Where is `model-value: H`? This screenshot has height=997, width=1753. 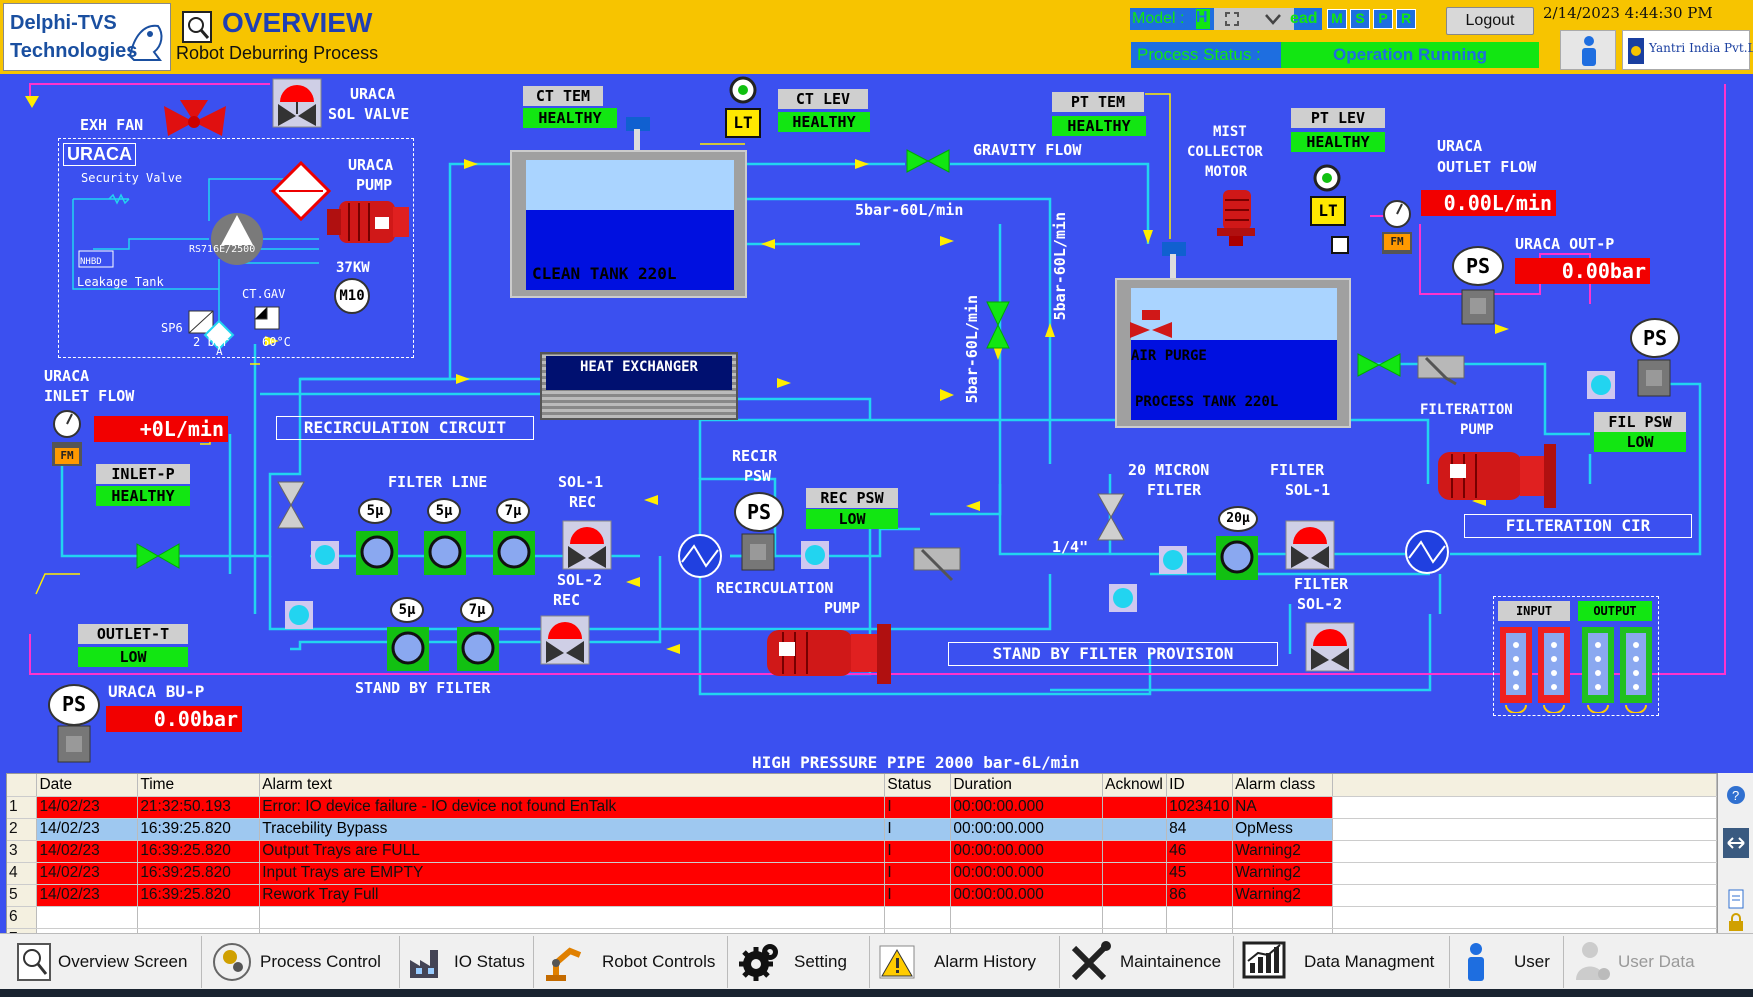
model-value: H is located at coordinates (1203, 19).